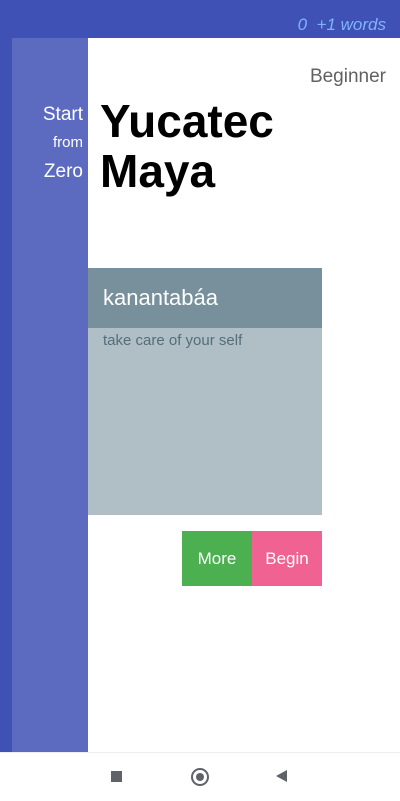 The height and width of the screenshot is (801, 400). What do you see at coordinates (63, 171) in the screenshot?
I see `sidebar-zero-label: Zero` at bounding box center [63, 171].